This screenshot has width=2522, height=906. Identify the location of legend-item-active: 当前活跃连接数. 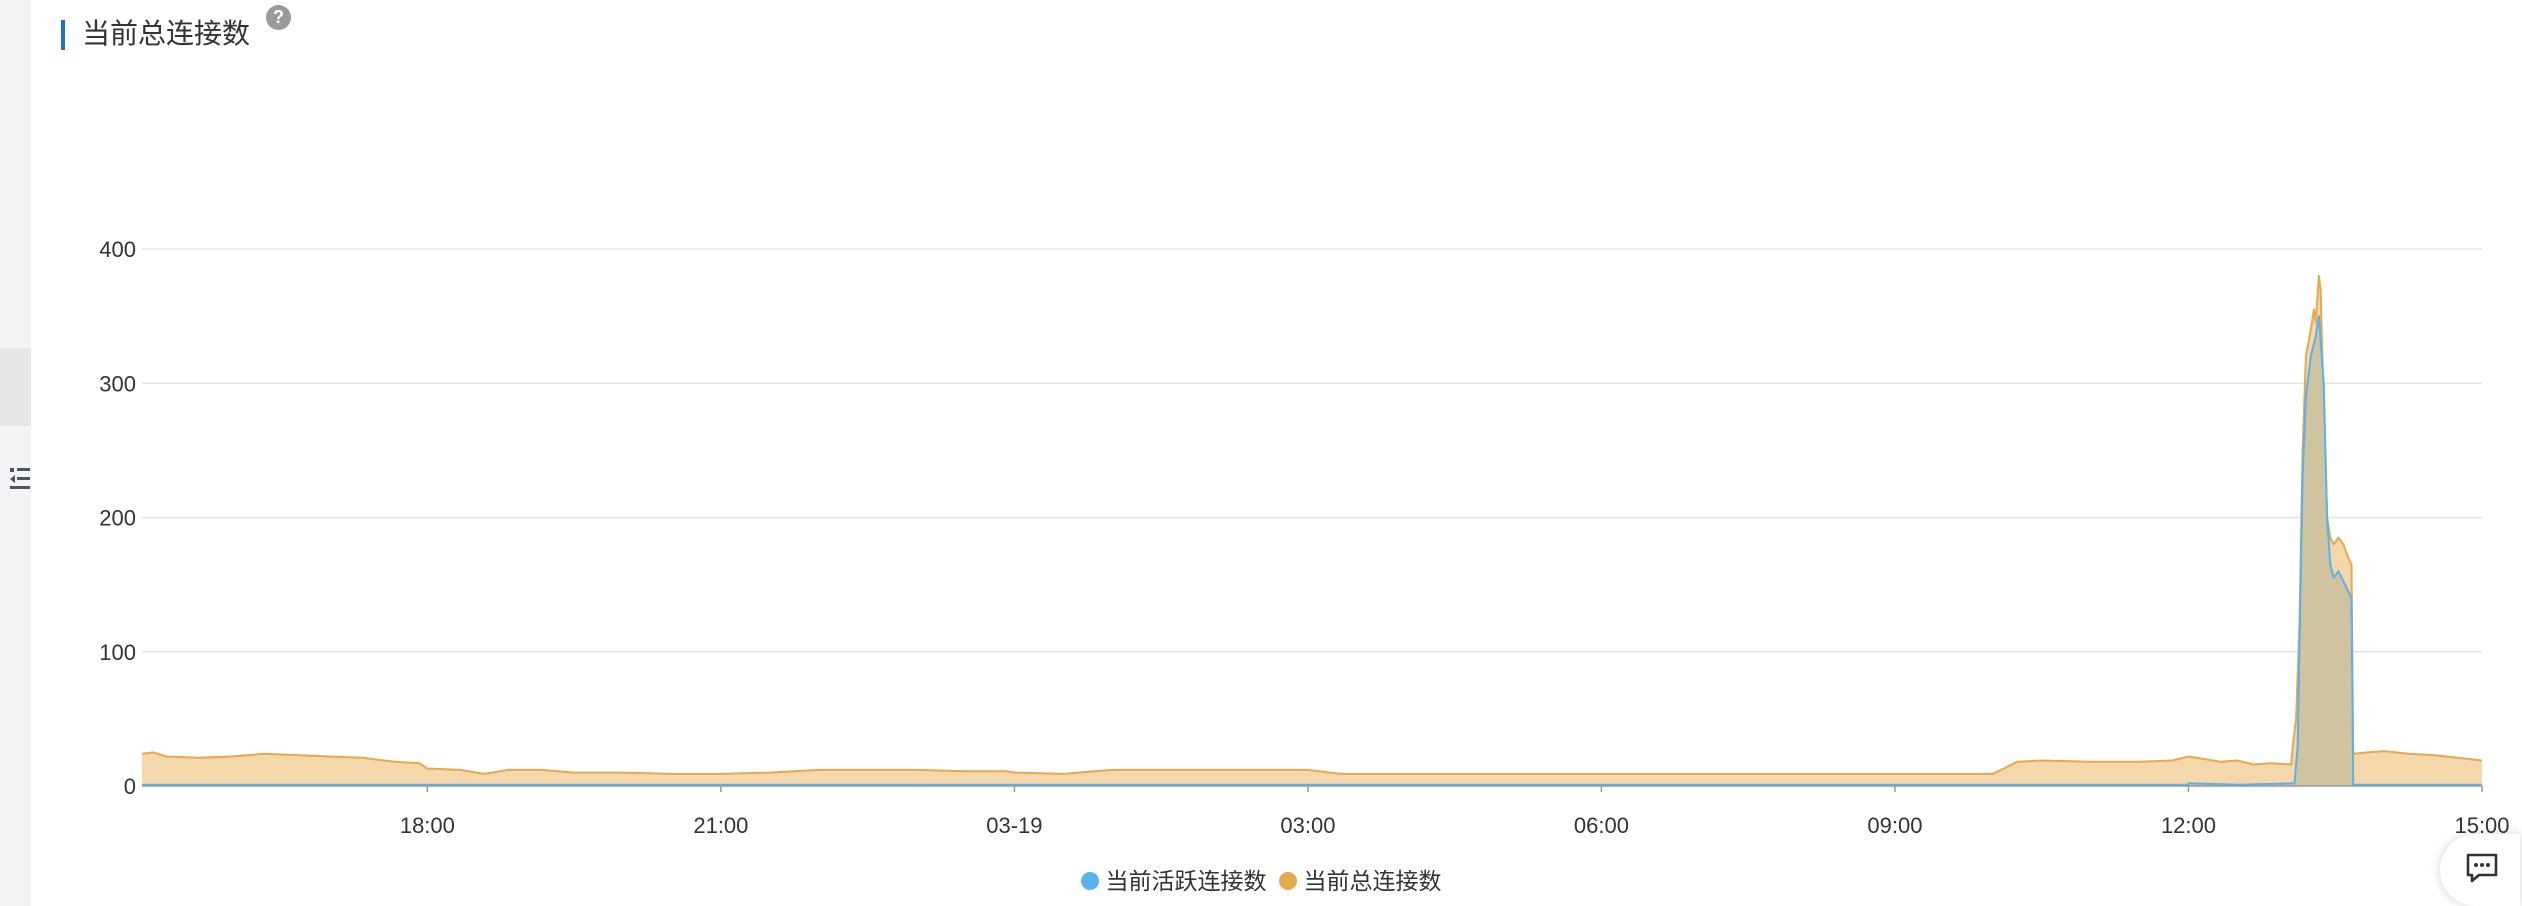
(1173, 881).